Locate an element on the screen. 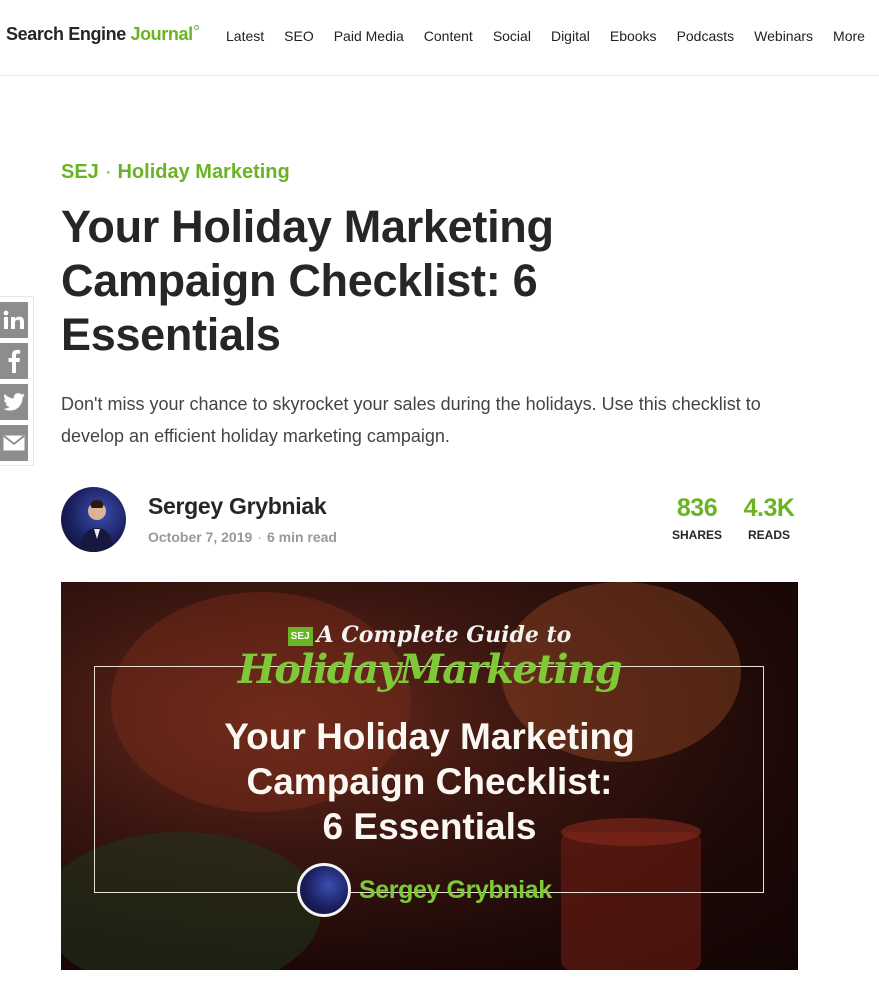 The image size is (879, 1002). shares-label: SHARES is located at coordinates (696, 535).